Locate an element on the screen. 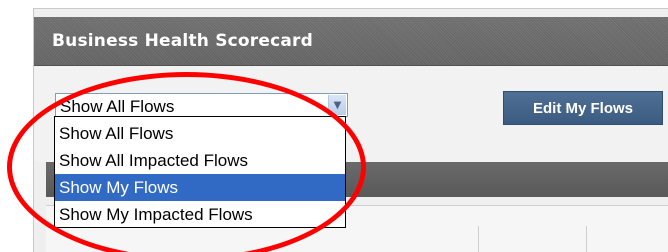 Image resolution: width=668 pixels, height=252 pixels. dropdown-option-show-my-impacted-flows: Show My Impacted Flows is located at coordinates (200, 214).